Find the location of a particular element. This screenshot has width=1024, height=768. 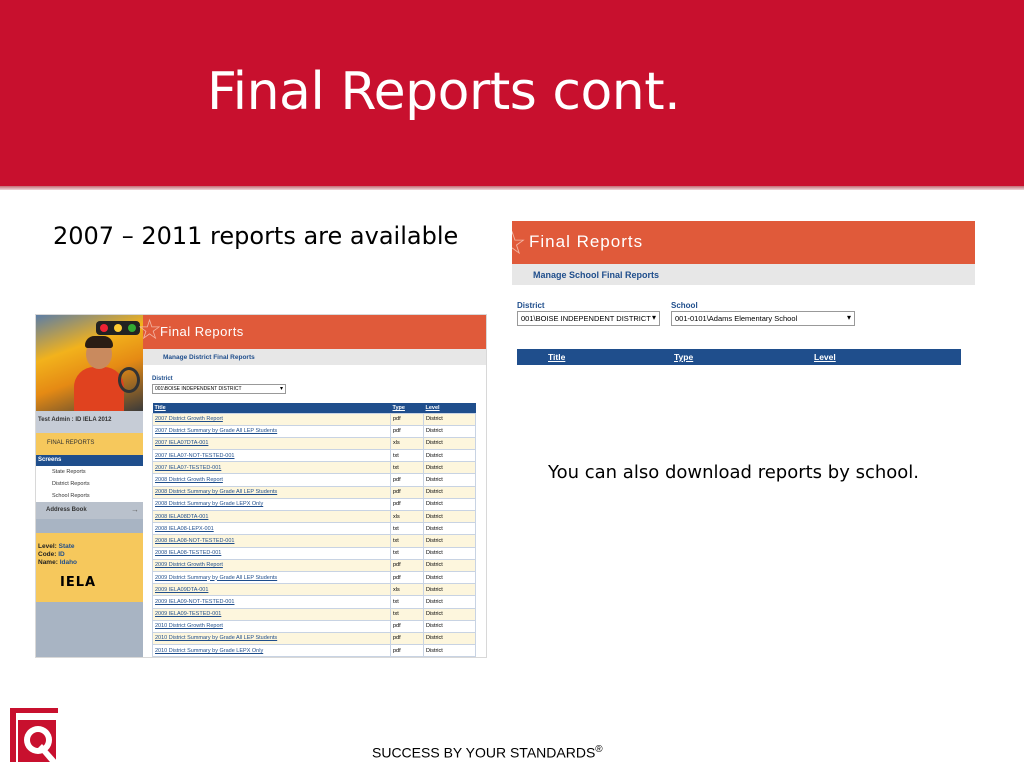

cell-title: 2009 IELA09-TESTED-001 is located at coordinates (271, 614).